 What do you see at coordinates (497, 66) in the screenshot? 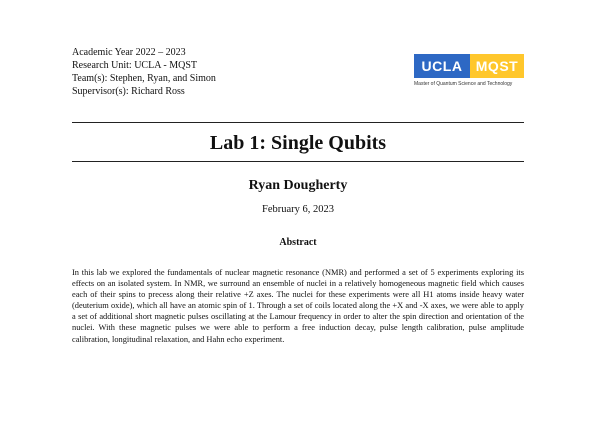
I see `logo-mqst-block: MQST` at bounding box center [497, 66].